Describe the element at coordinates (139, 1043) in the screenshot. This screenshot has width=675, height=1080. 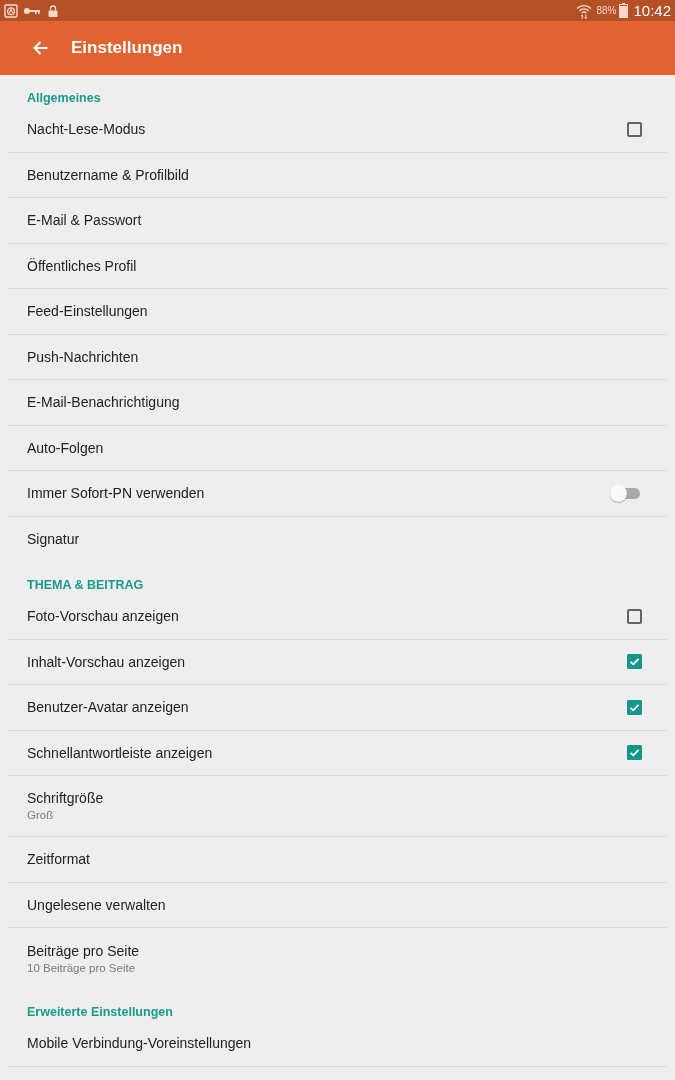
I see `setting-label: Mobile Verbindung-Voreinstellungen` at that location.